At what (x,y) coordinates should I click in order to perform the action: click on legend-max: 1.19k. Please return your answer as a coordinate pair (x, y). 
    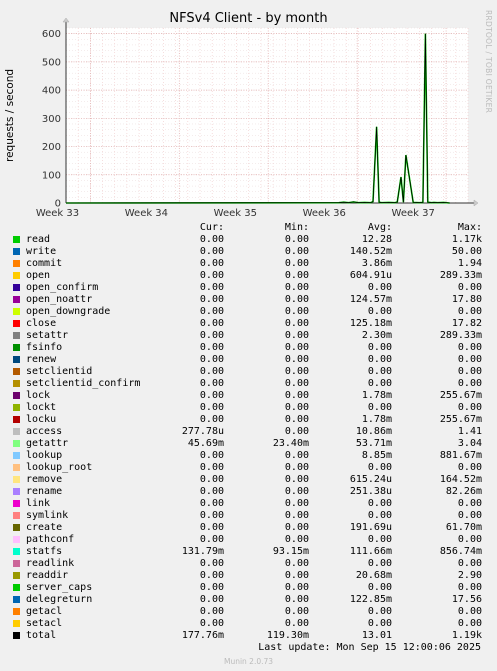
    Looking at the image, I should click on (466, 635).